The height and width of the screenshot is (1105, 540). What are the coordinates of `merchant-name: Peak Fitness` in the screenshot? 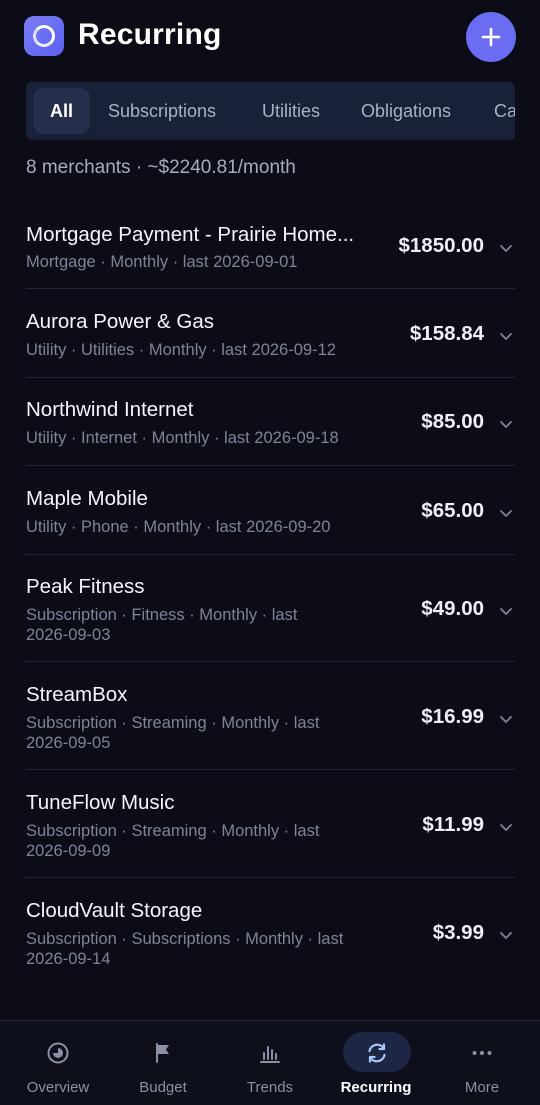 It's located at (85, 586).